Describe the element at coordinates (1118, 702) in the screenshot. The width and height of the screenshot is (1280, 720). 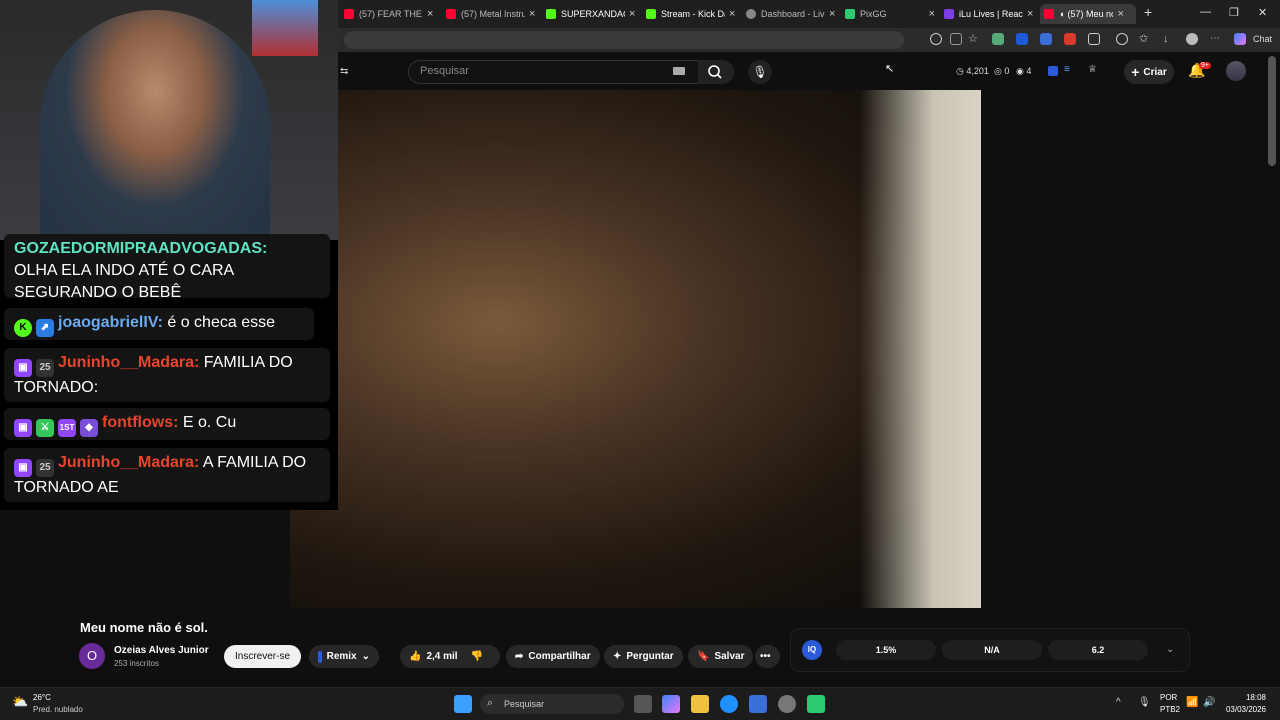
I see `chevron-up-icon: ^` at that location.